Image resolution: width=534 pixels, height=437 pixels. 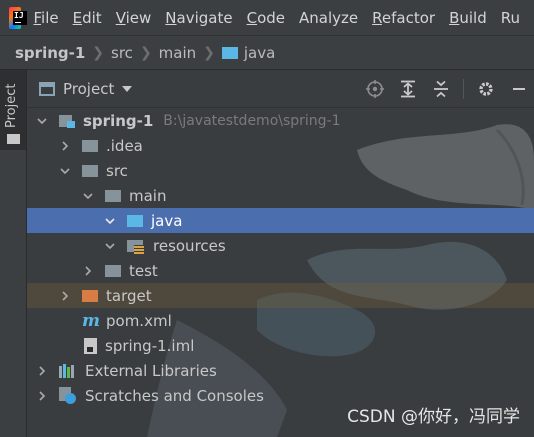 What do you see at coordinates (148, 195) in the screenshot?
I see `tree-row-label: main` at bounding box center [148, 195].